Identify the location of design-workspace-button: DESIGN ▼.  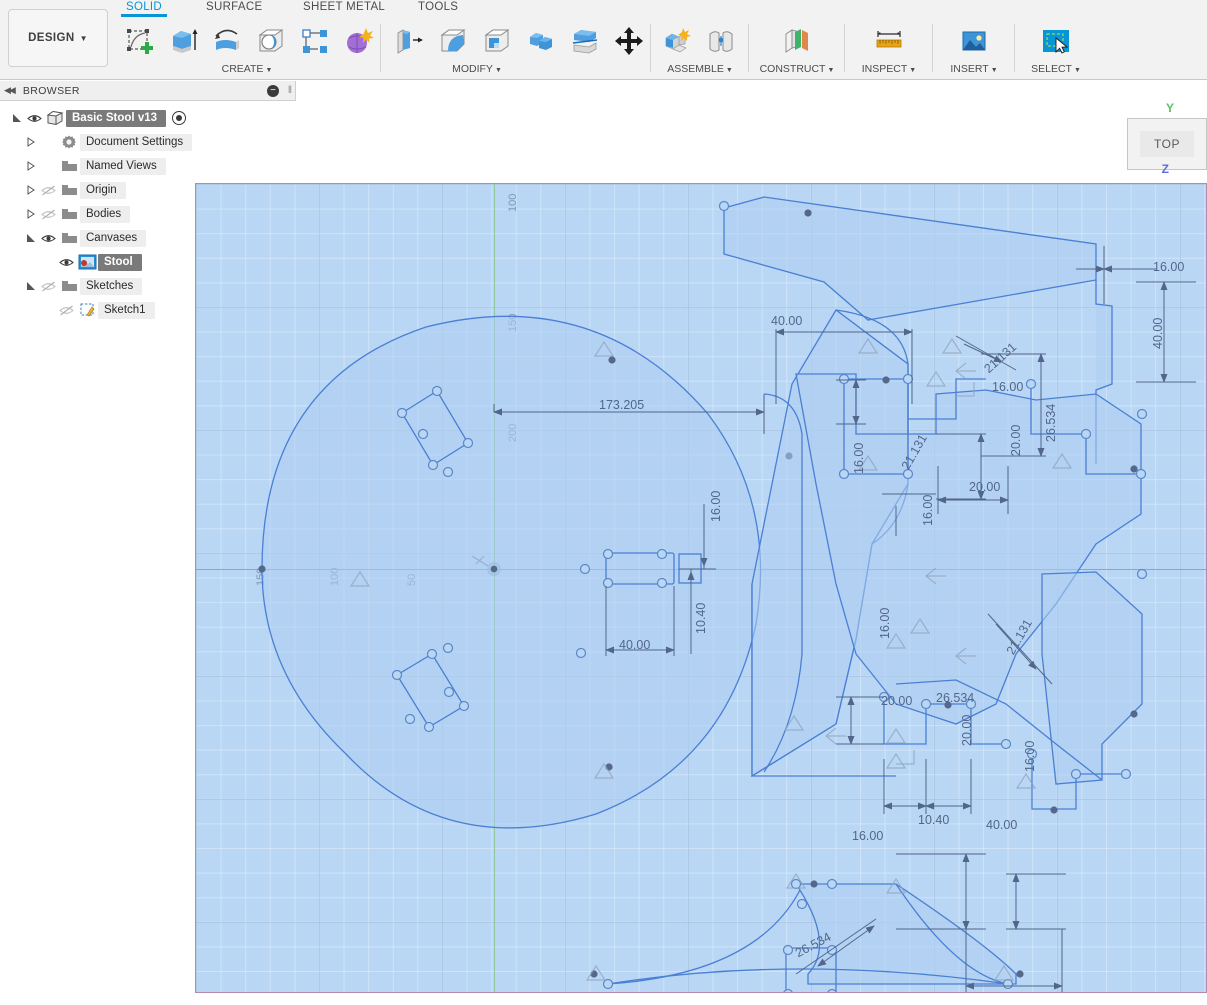
(58, 38).